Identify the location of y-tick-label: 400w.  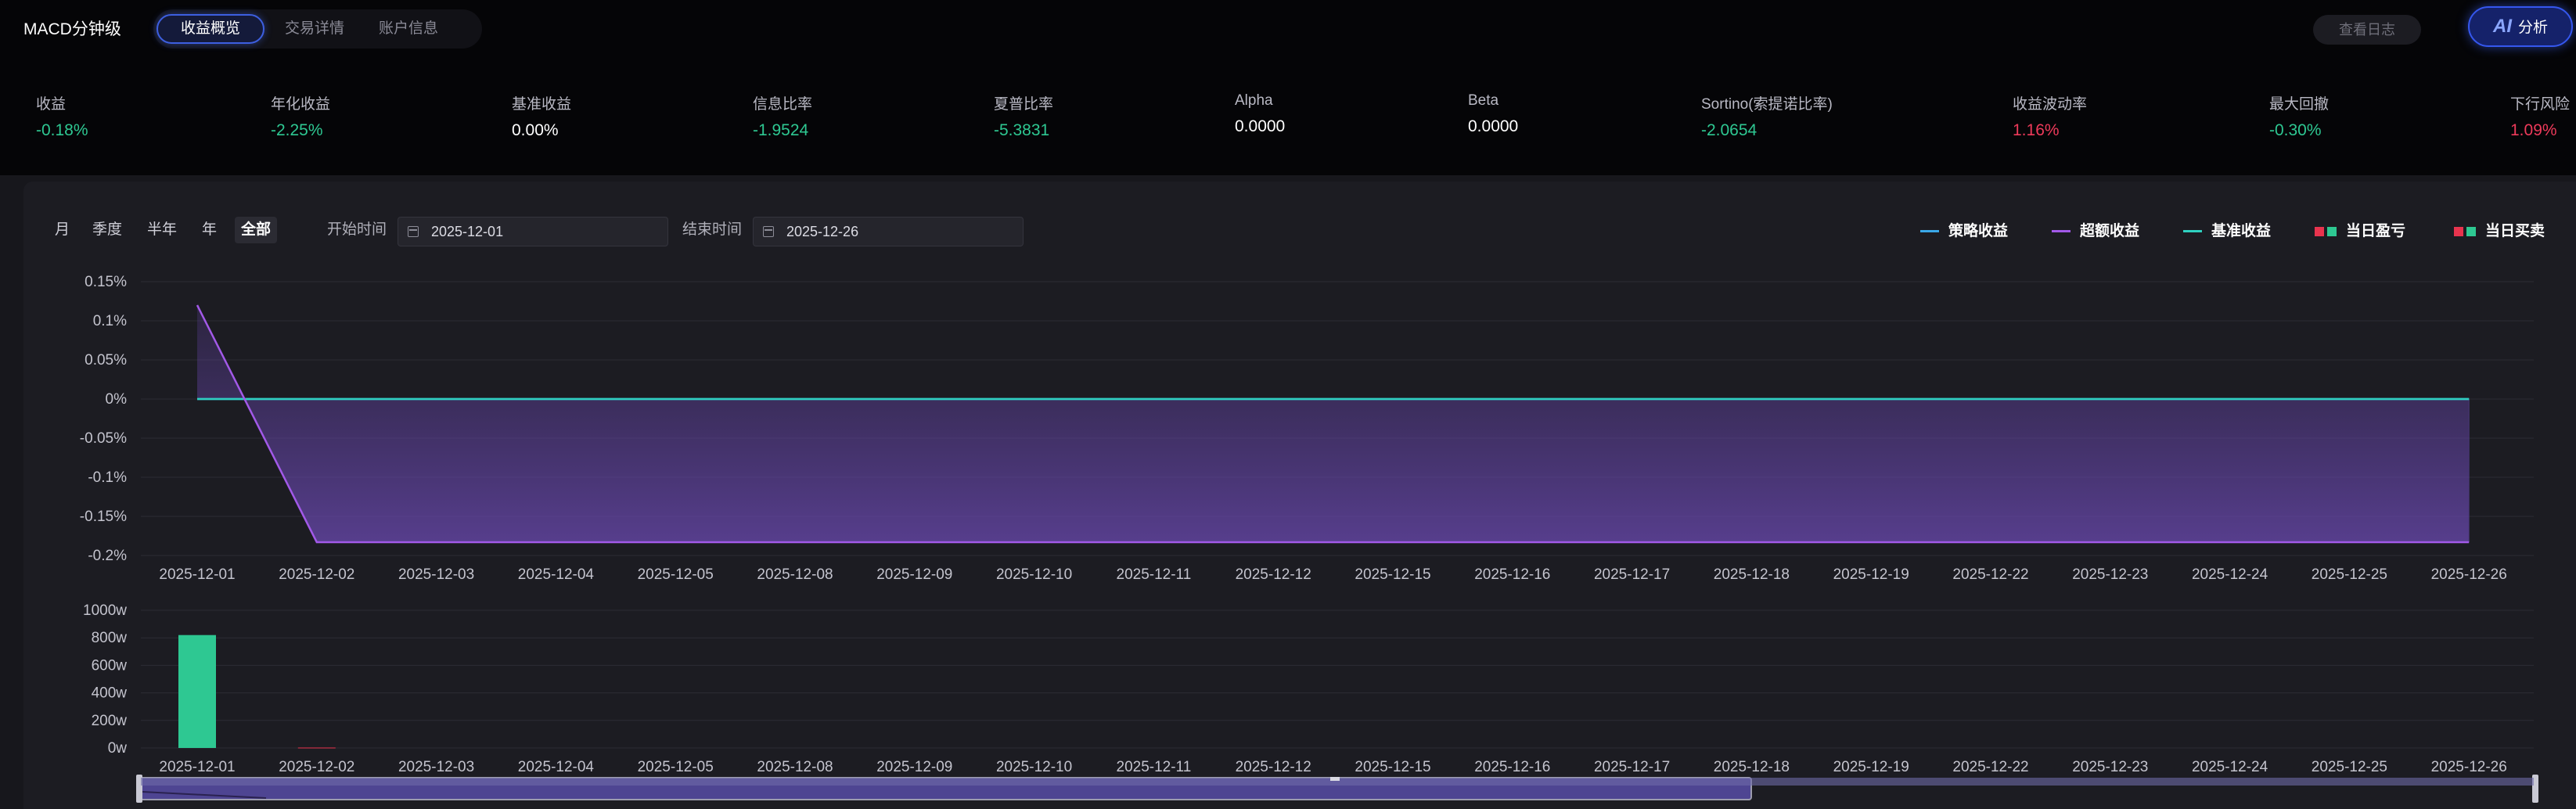
(110, 693).